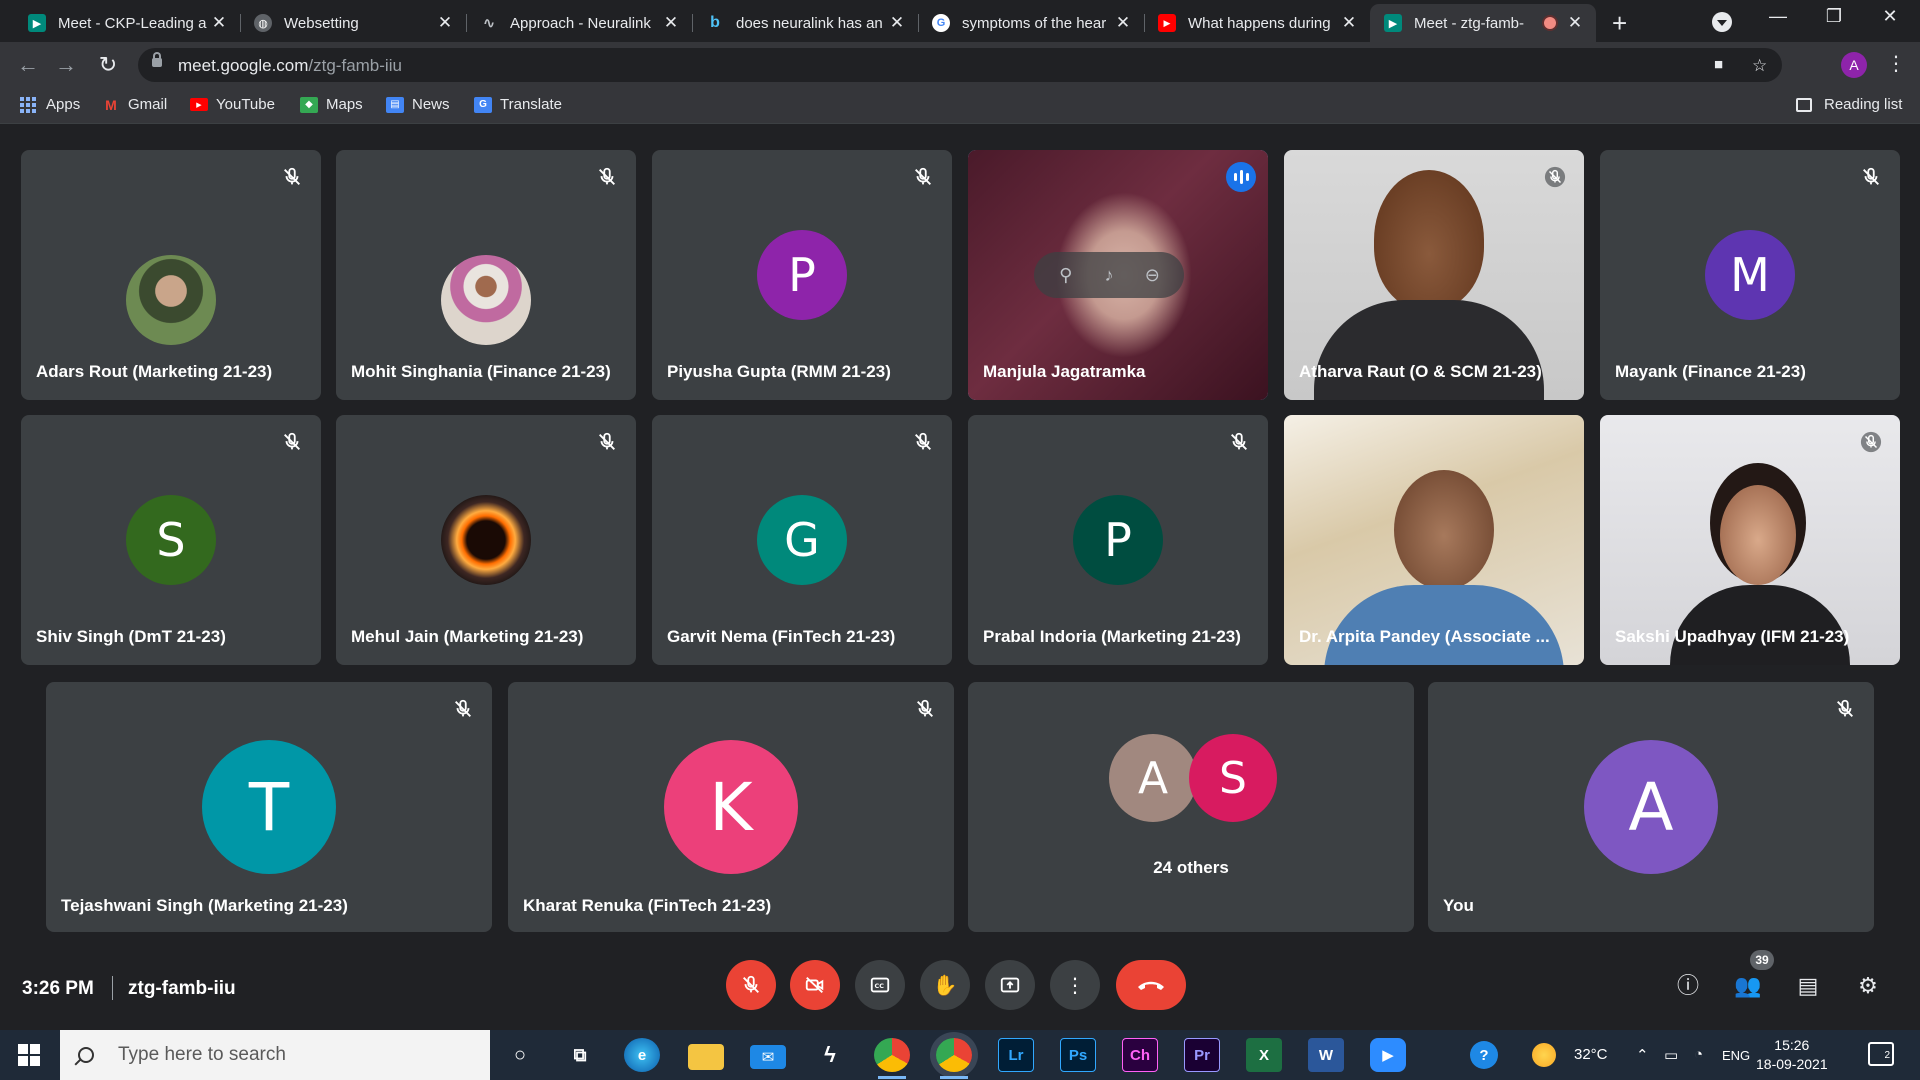  What do you see at coordinates (1388, 1055) in the screenshot?
I see `zoom-icon: ▶` at bounding box center [1388, 1055].